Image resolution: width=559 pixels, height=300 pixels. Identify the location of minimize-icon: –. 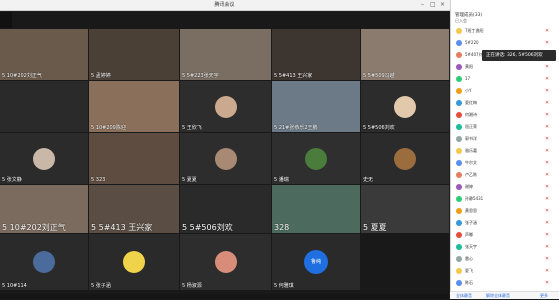
(422, 5).